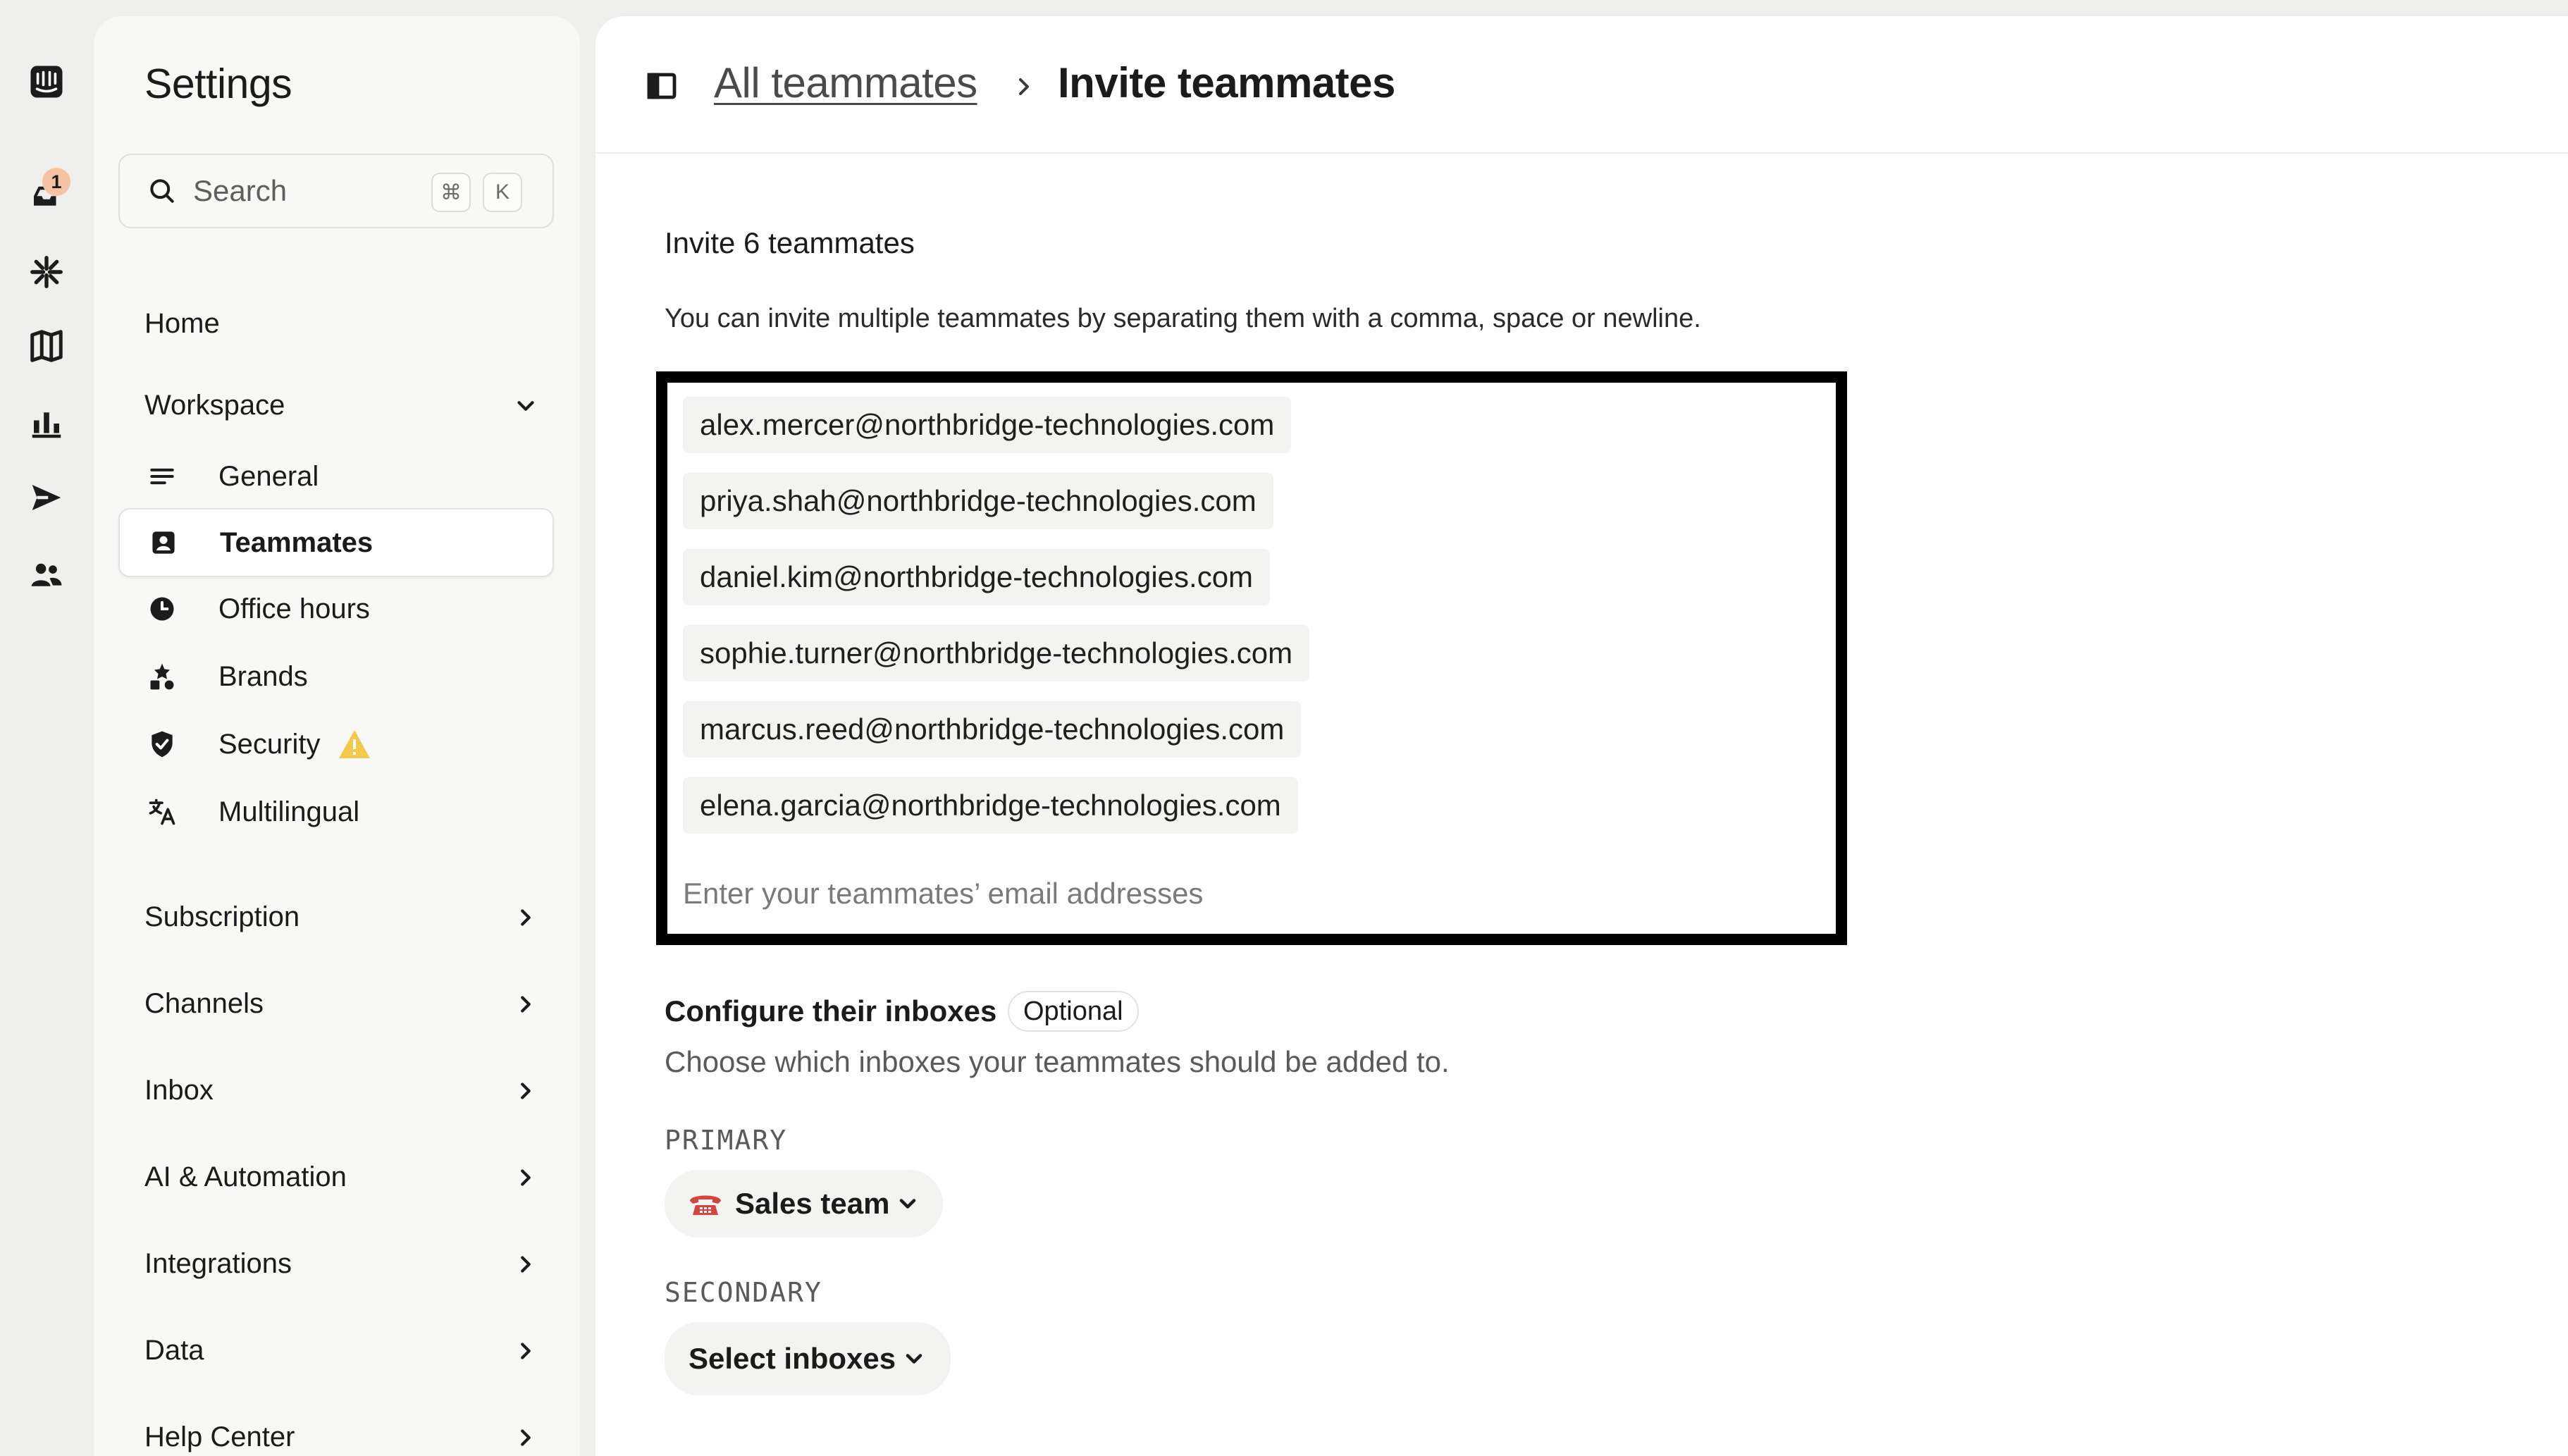 The image size is (2568, 1456). Describe the element at coordinates (46, 728) in the screenshot. I see `icon-rail: 1` at that location.